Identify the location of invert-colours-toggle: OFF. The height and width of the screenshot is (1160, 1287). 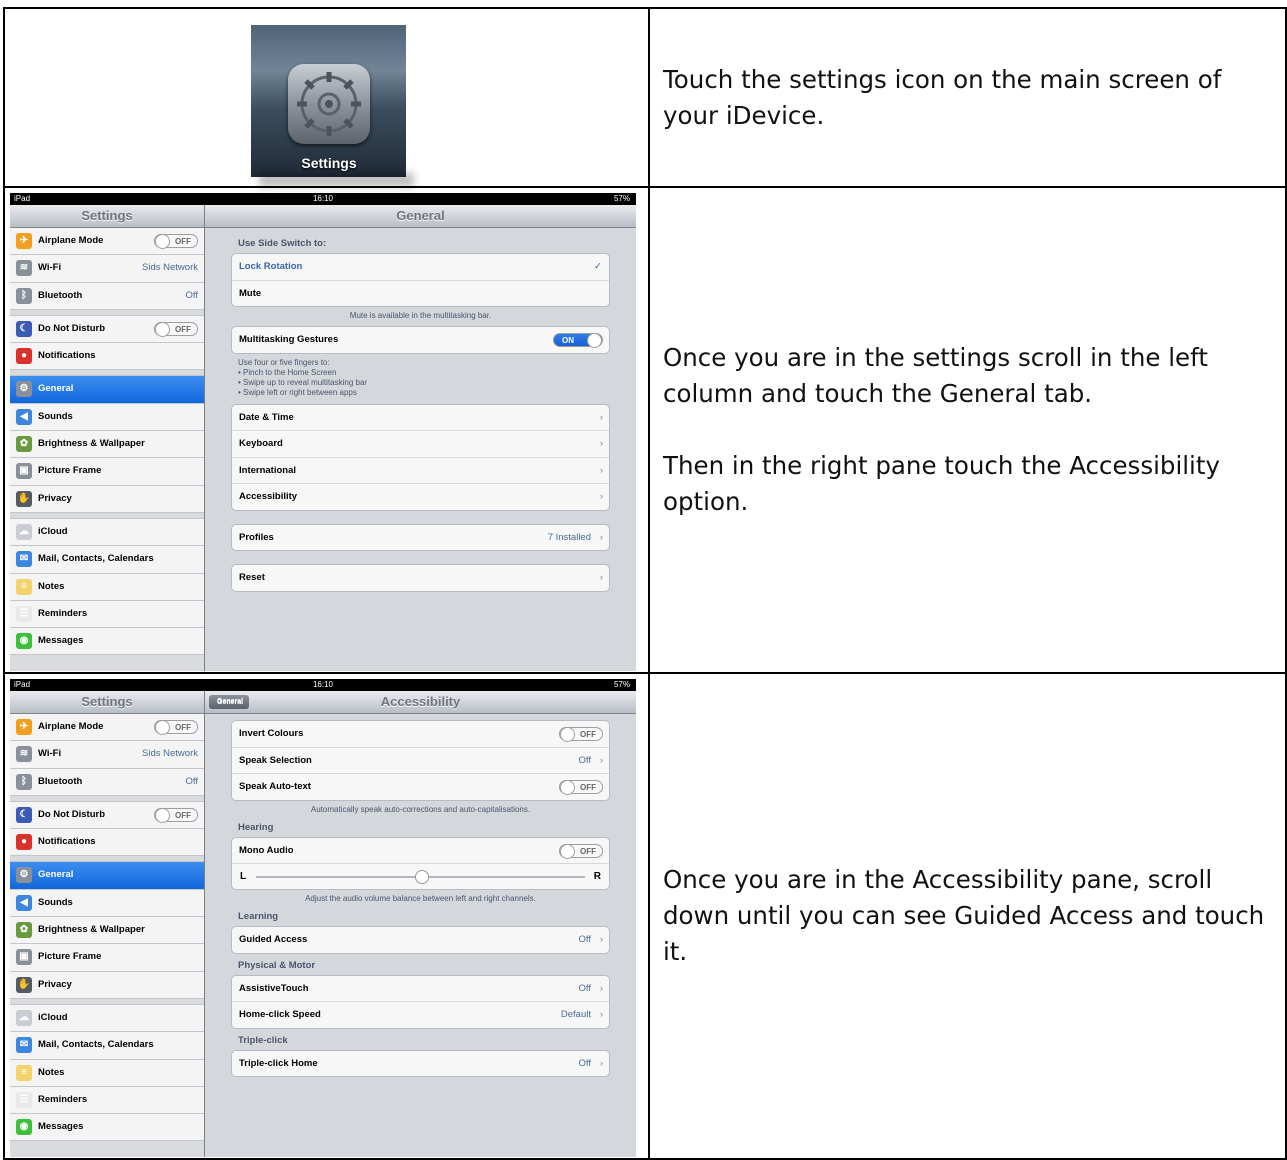
(581, 734).